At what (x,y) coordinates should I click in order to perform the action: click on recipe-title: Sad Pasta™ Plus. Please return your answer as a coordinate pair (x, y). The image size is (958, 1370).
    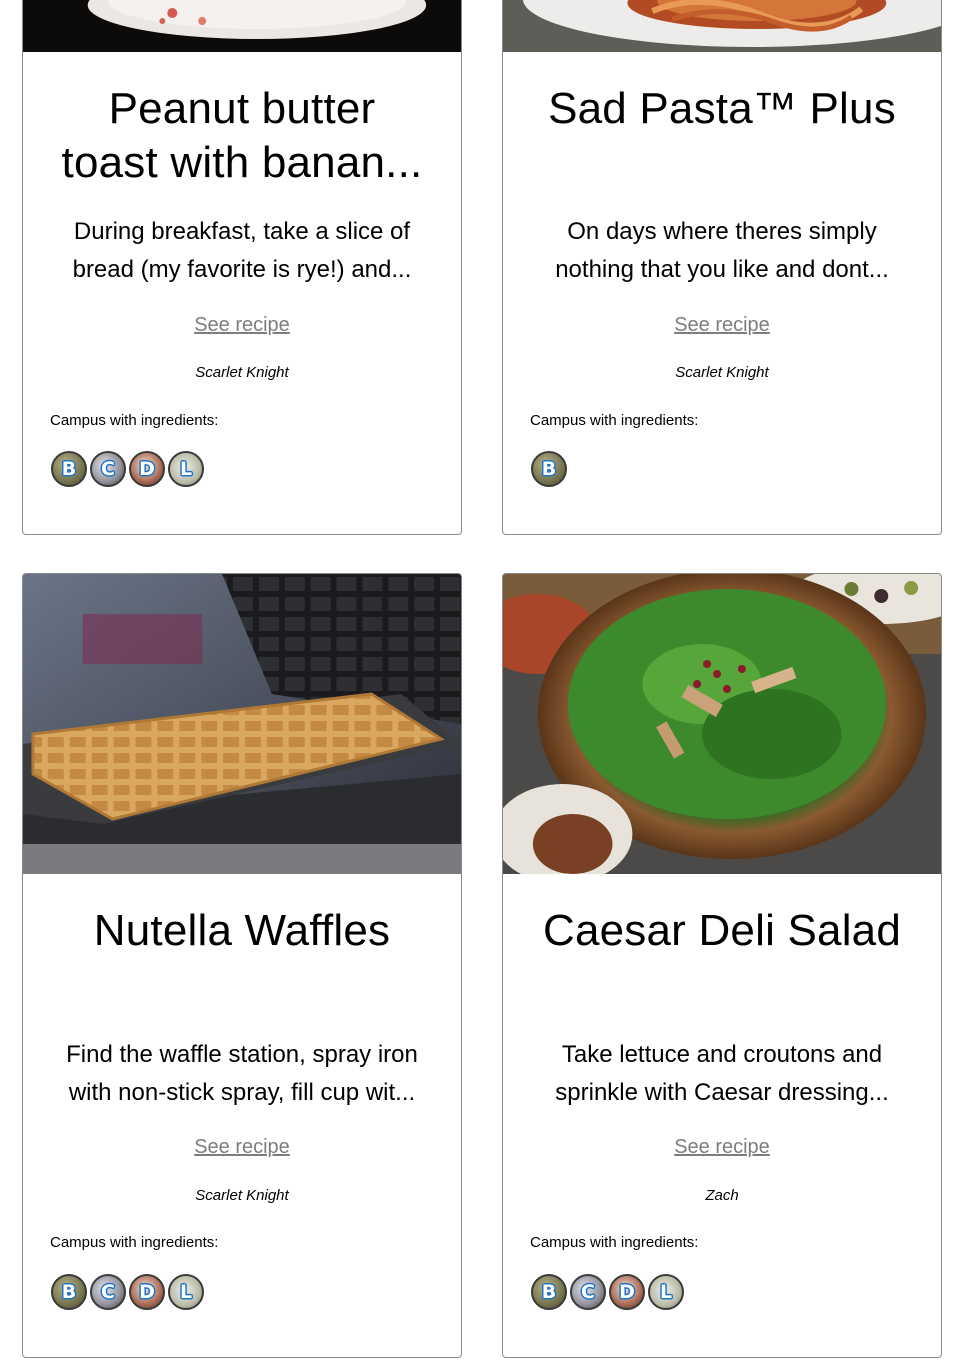
    Looking at the image, I should click on (722, 108).